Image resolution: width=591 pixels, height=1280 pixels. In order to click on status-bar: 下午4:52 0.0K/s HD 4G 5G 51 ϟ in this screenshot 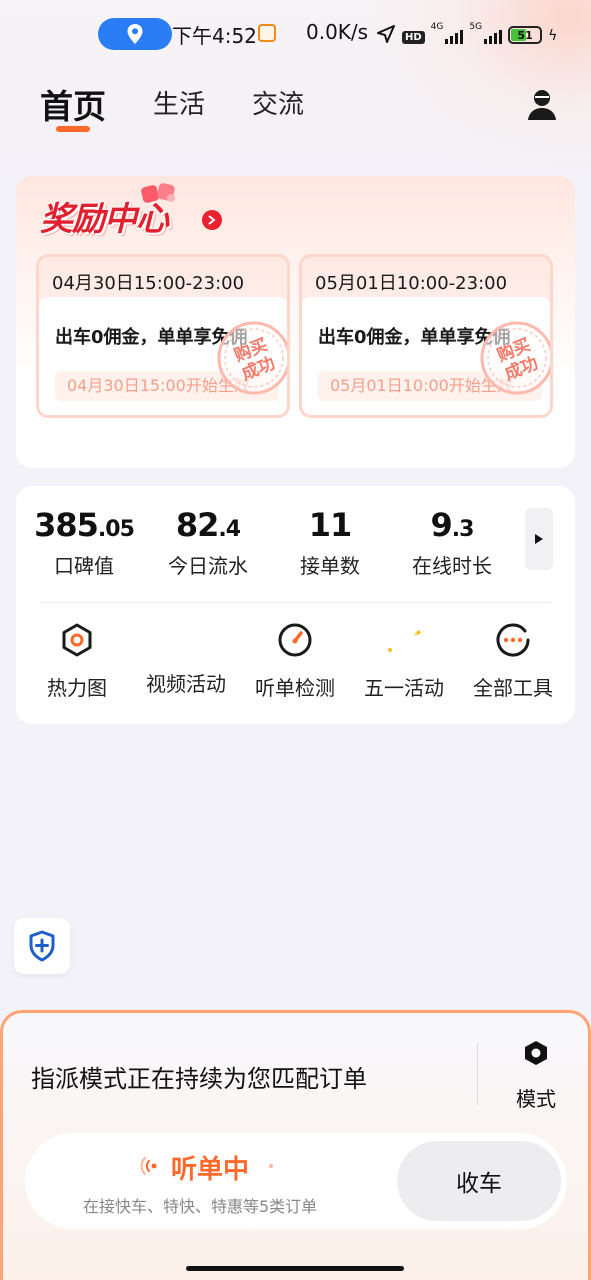, I will do `click(295, 34)`.